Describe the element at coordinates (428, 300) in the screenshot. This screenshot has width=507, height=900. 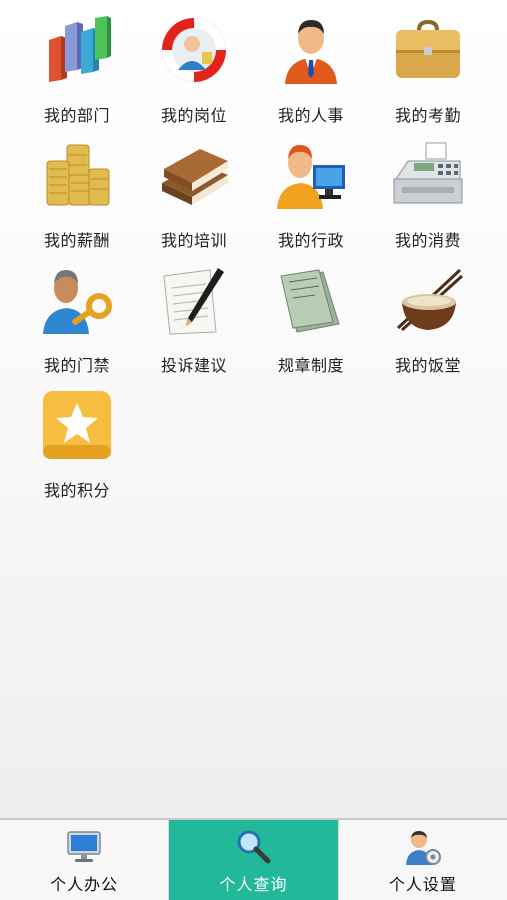
I see `noodle-bowl-icon` at that location.